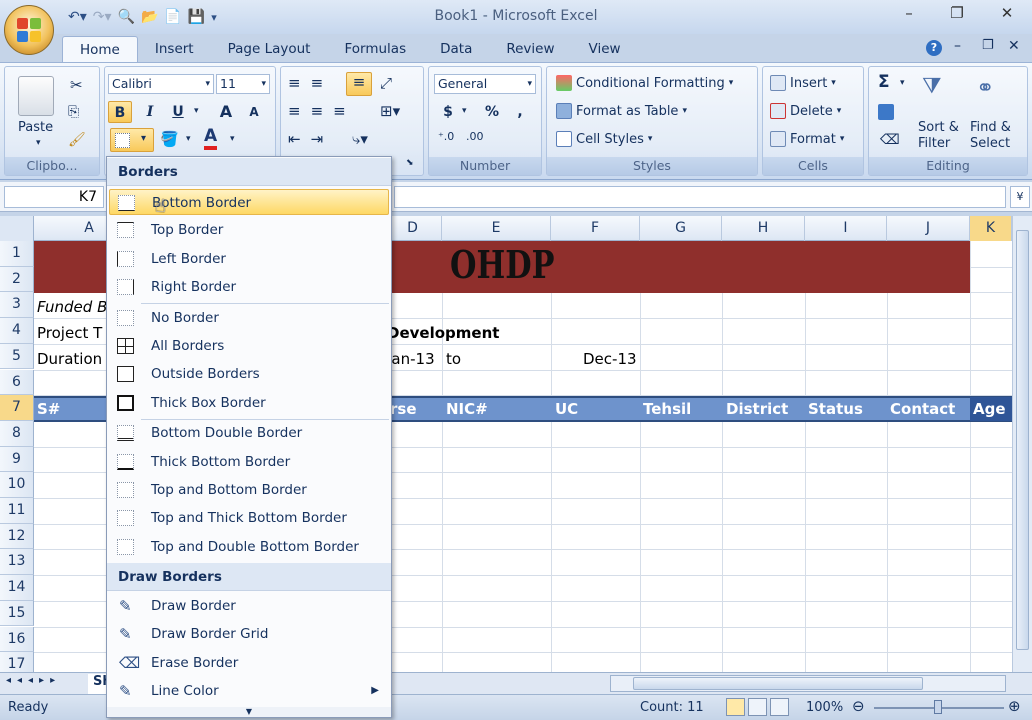  Describe the element at coordinates (249, 462) in the screenshot. I see `menu-item-thick-bottom-border: Thick Bottom Border` at that location.